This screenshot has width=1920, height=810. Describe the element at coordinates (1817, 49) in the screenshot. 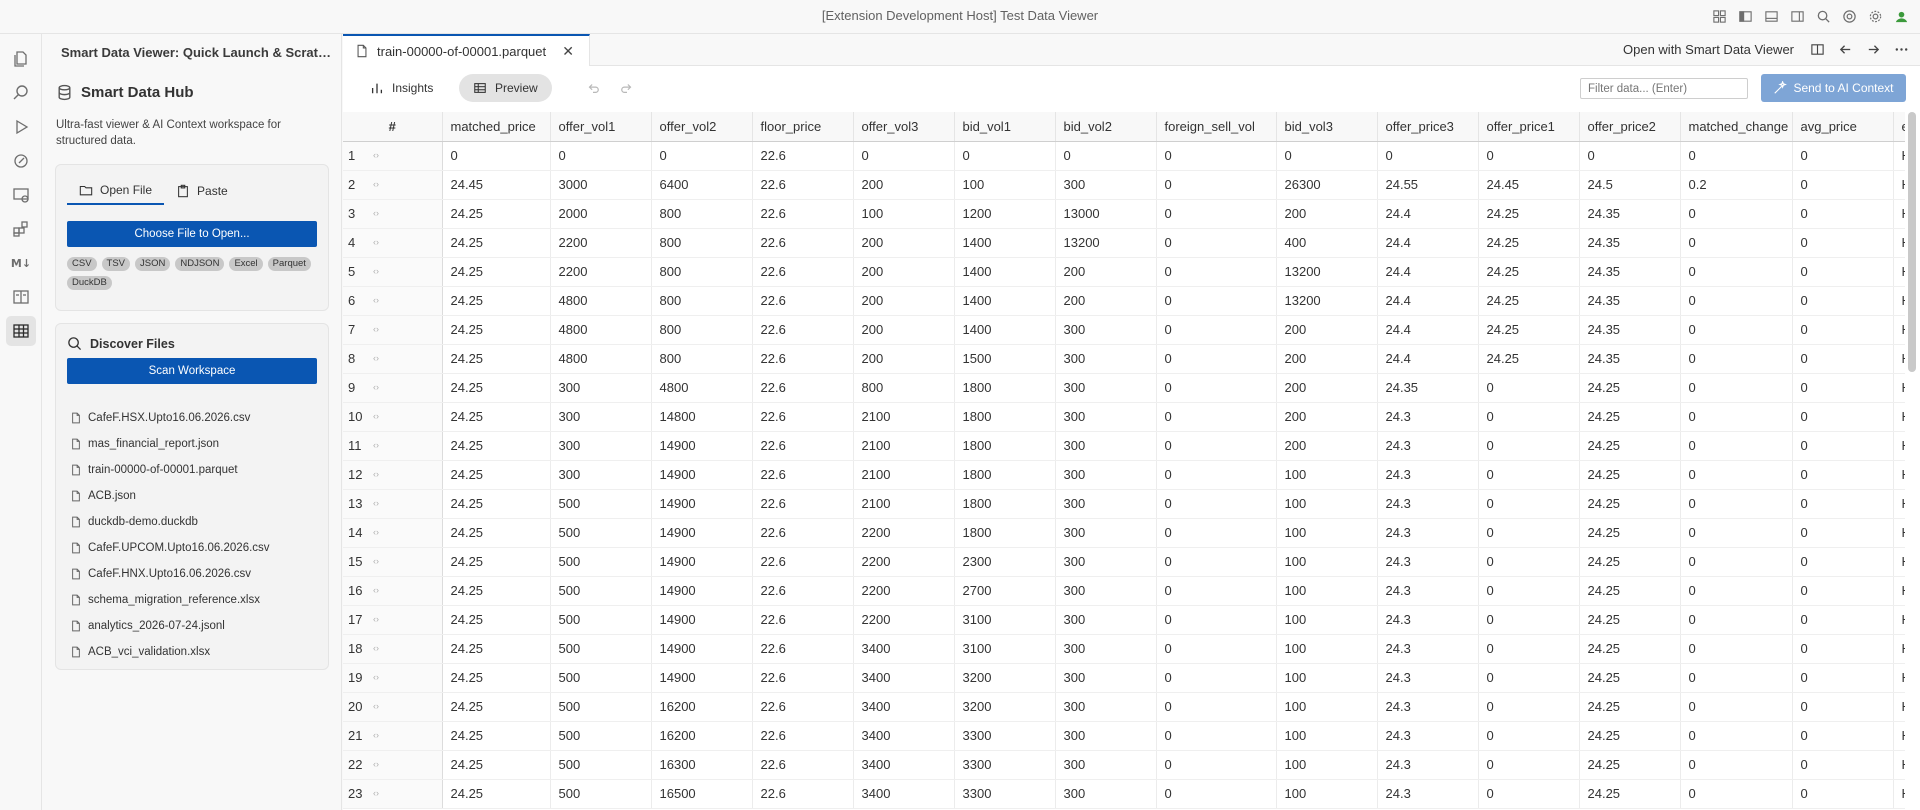

I see `split-editor-icon` at that location.